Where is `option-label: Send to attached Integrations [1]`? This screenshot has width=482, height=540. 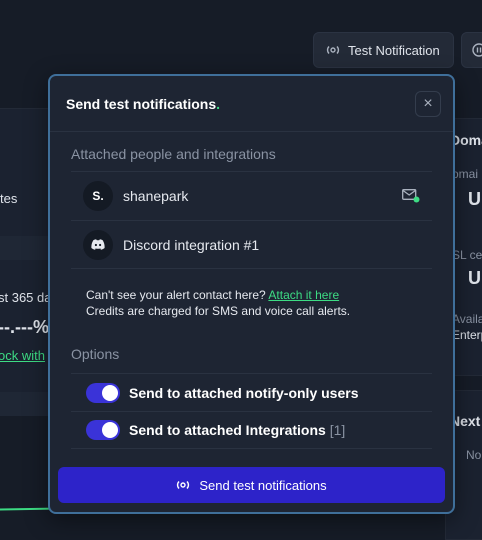 option-label: Send to attached Integrations [1] is located at coordinates (237, 430).